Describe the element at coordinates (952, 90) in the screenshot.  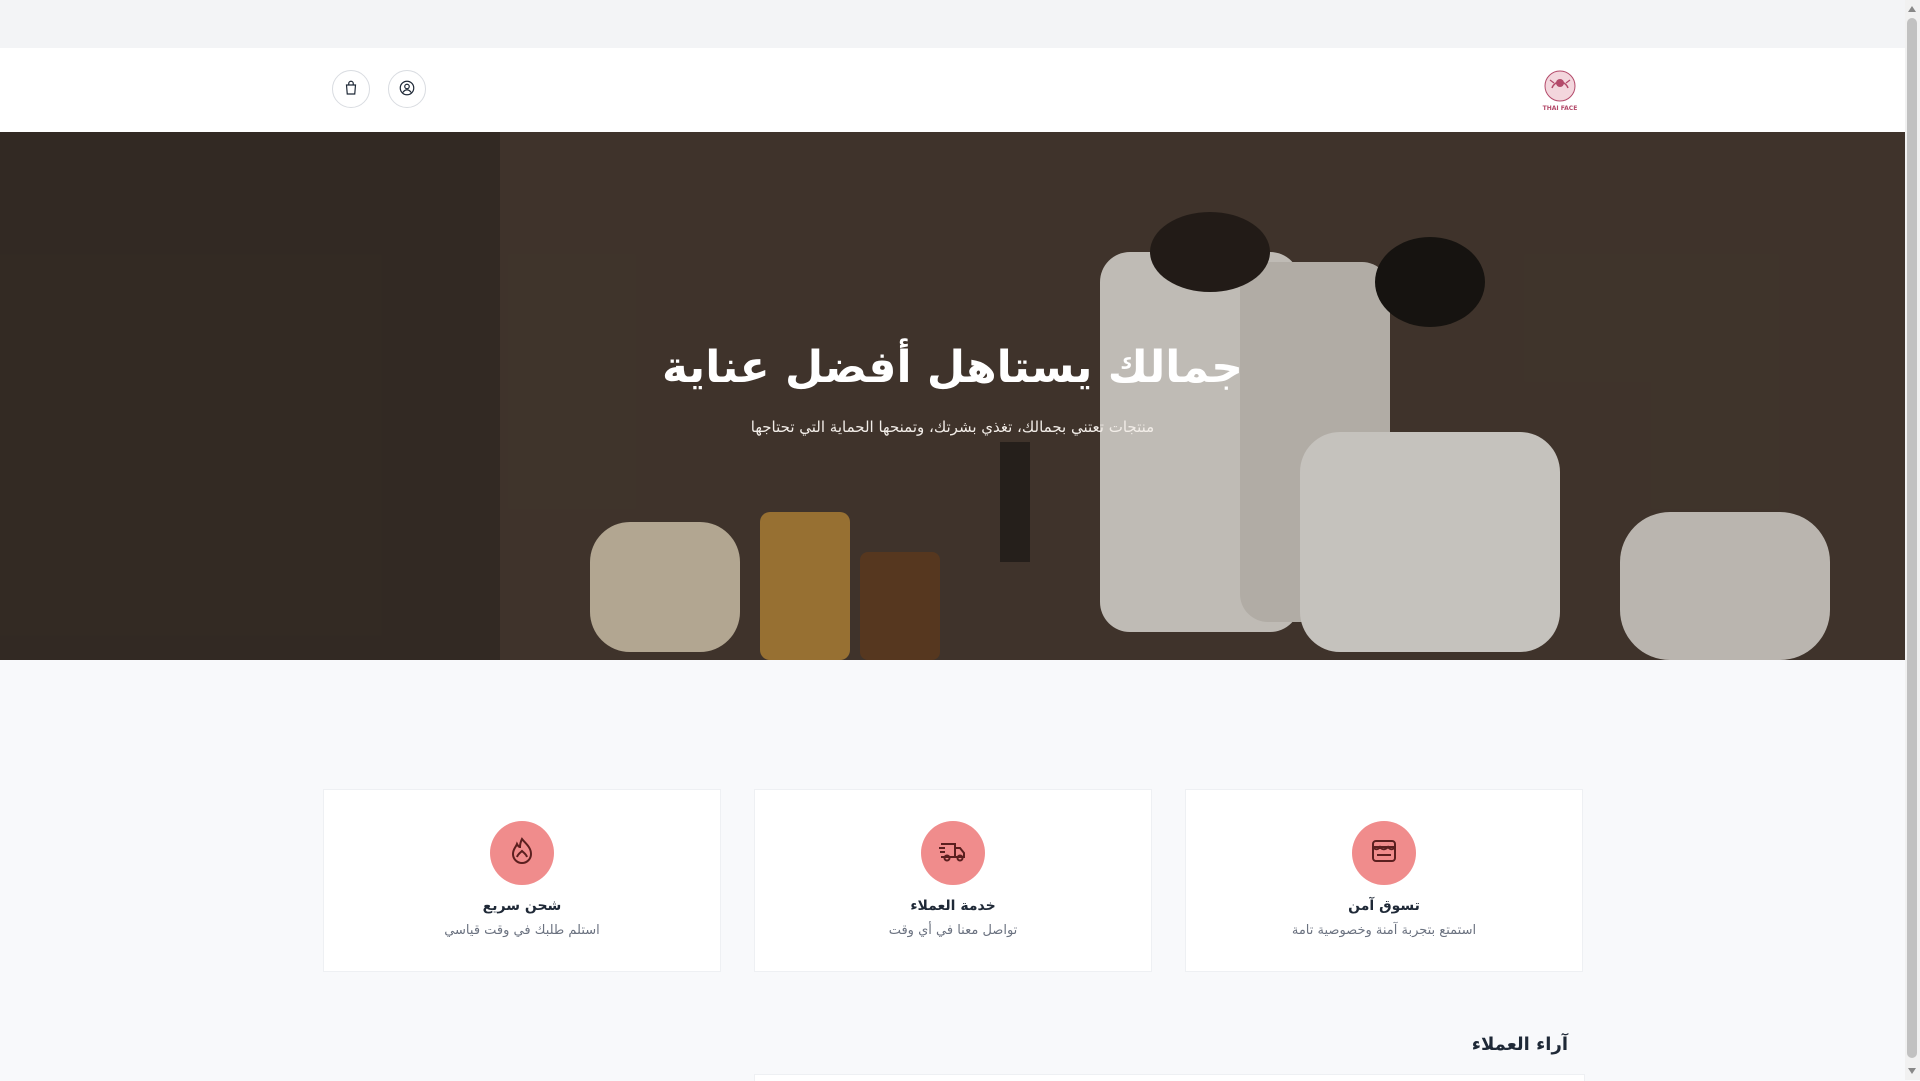
I see `site-header: THAI FACE` at that location.